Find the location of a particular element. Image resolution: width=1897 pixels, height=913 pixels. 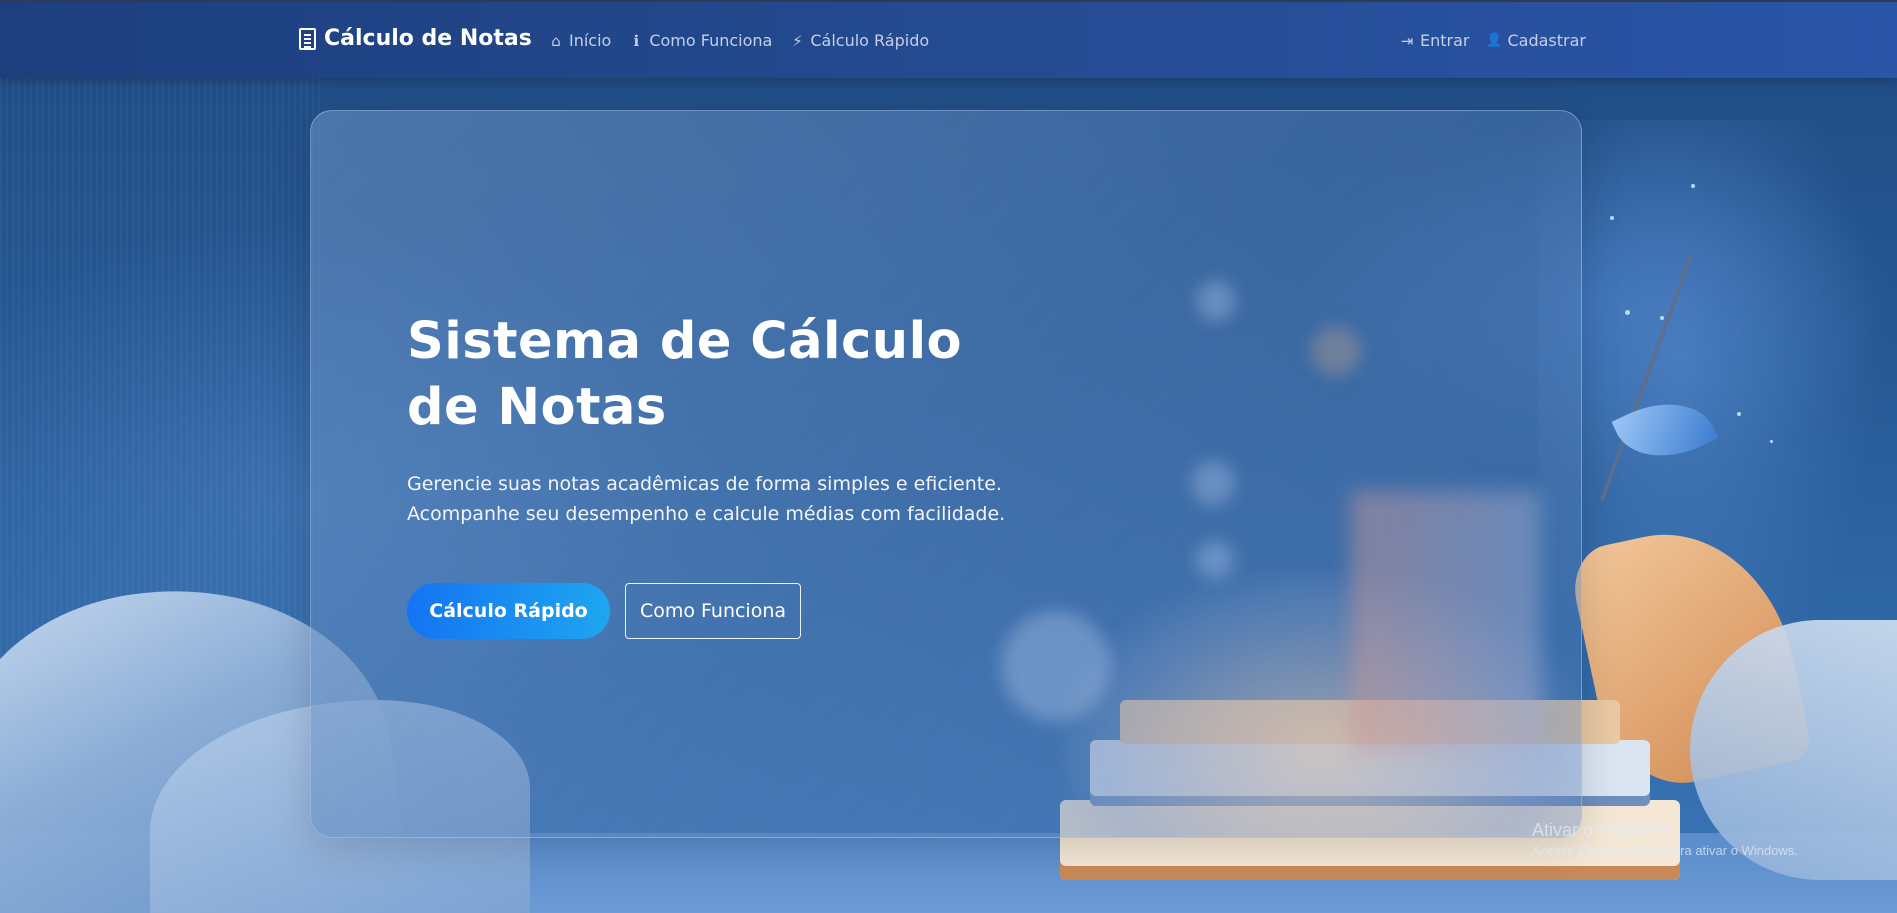

document-icon is located at coordinates (307, 38).